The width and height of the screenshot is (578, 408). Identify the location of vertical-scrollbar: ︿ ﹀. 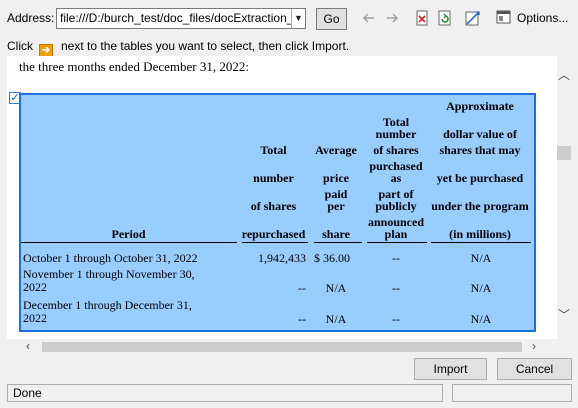
(564, 197).